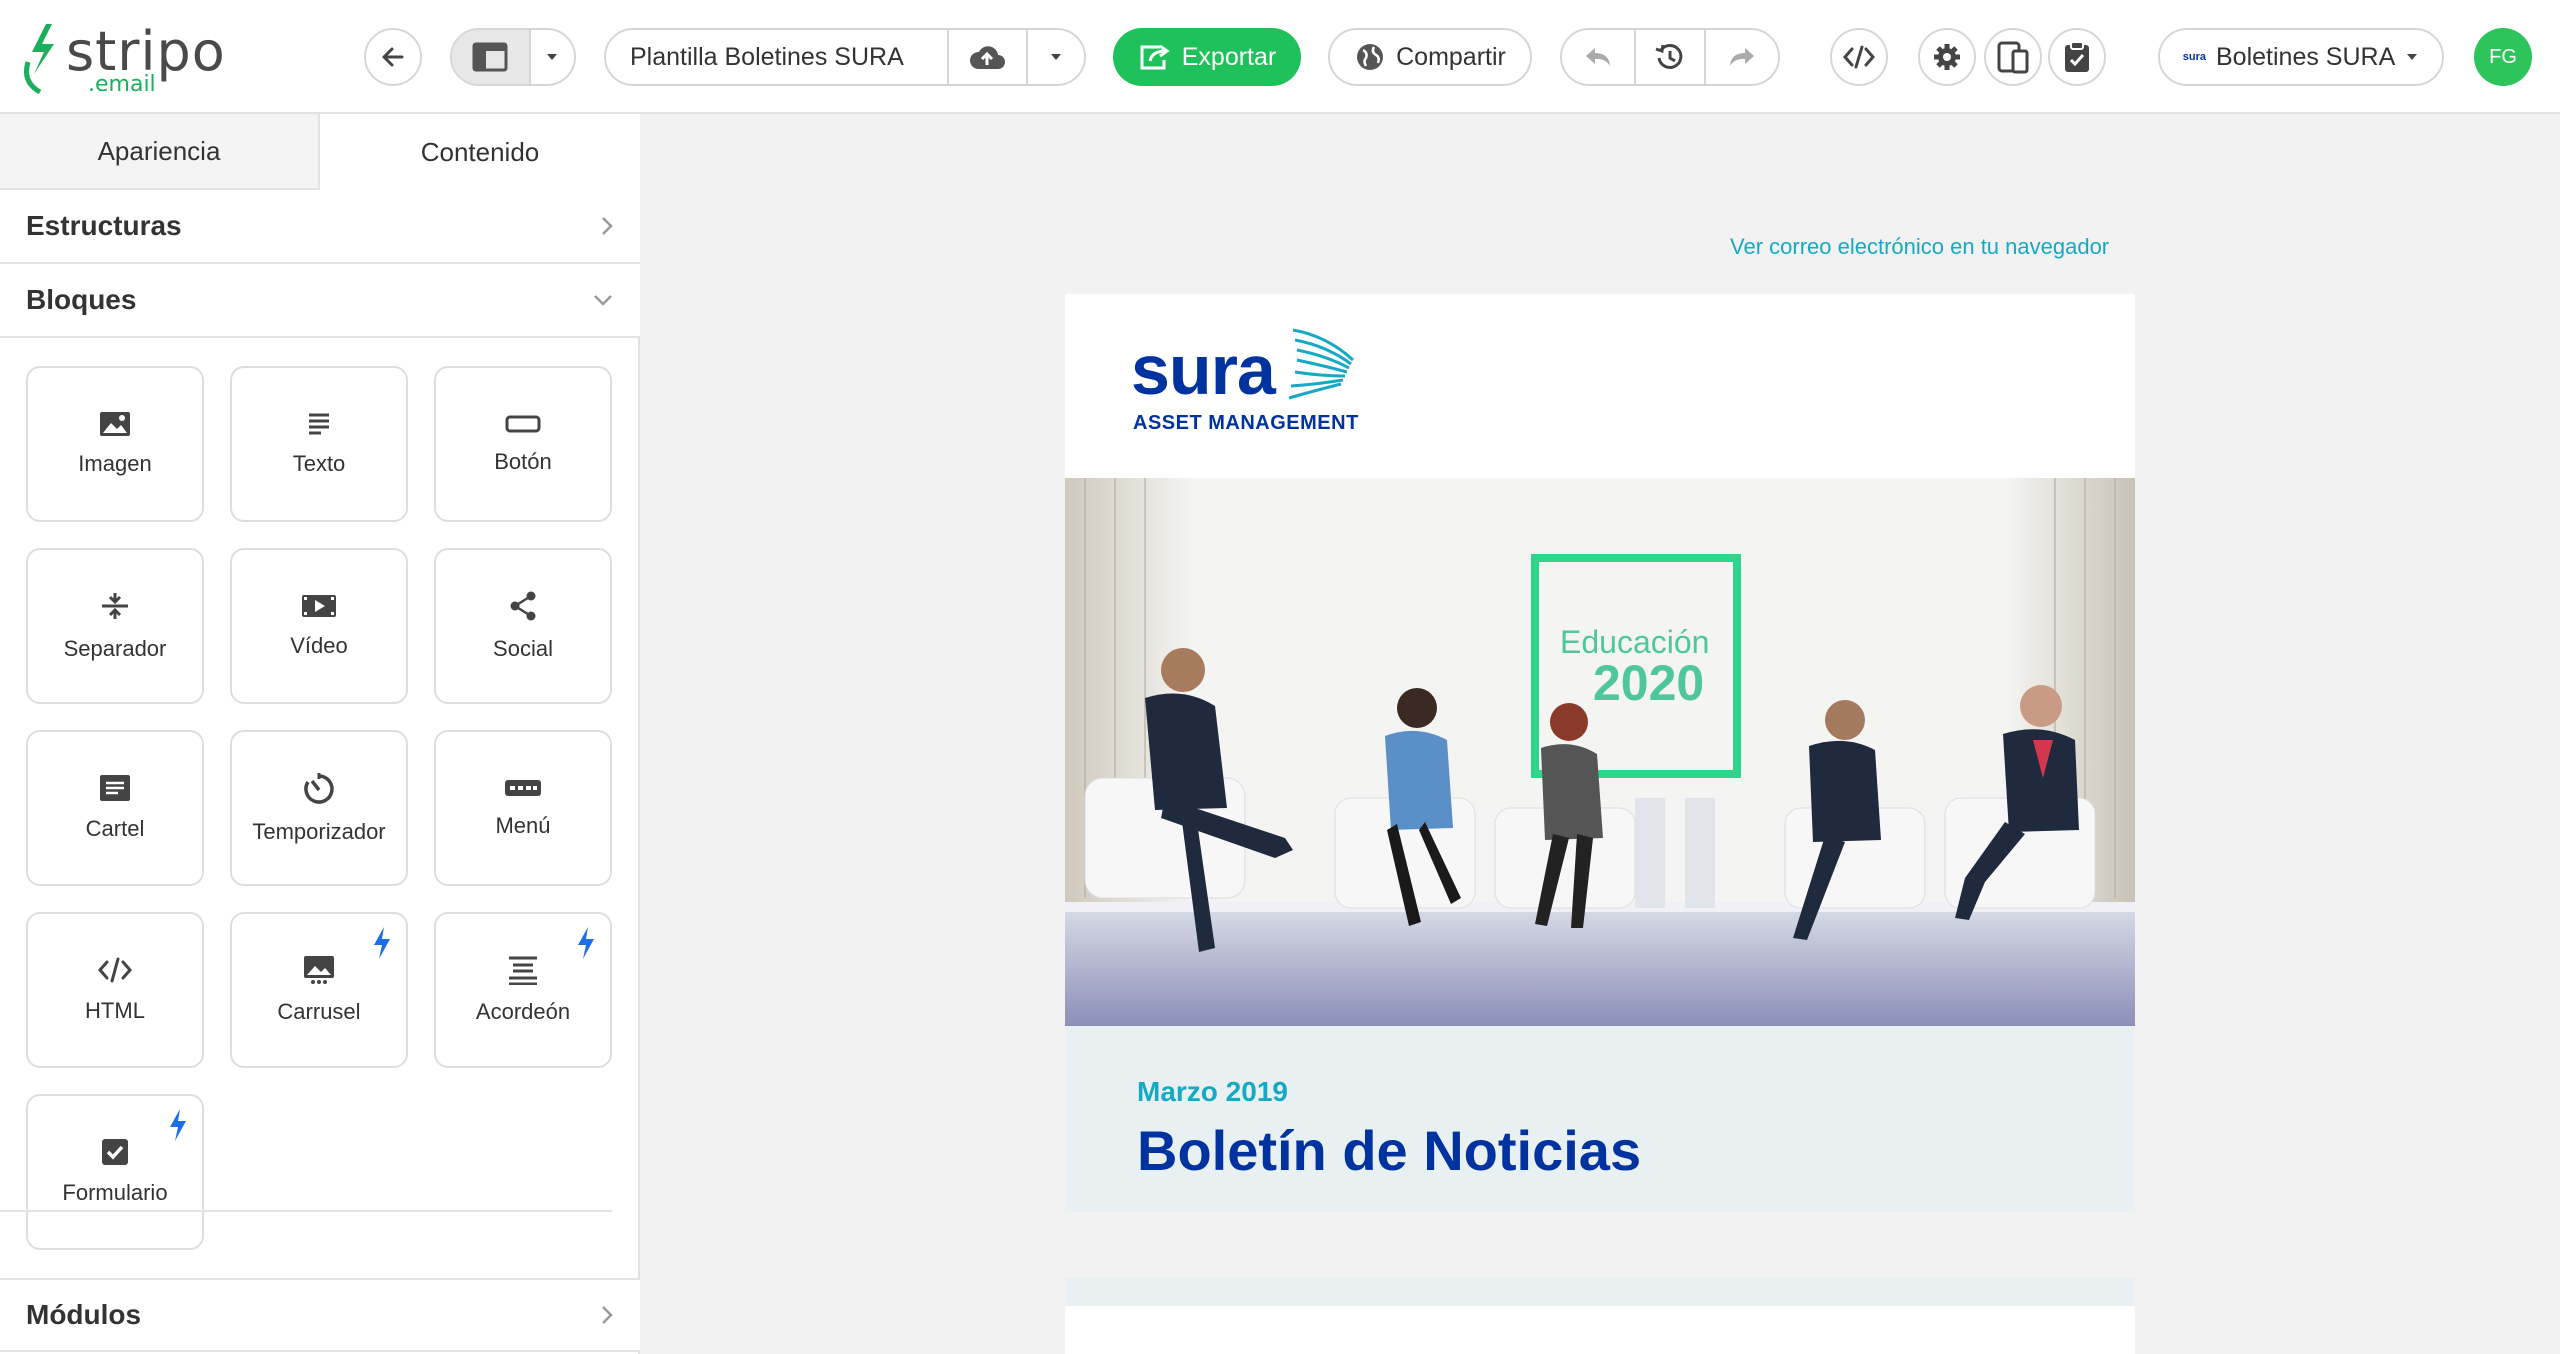  Describe the element at coordinates (1600, 1316) in the screenshot. I see `next-email-section` at that location.